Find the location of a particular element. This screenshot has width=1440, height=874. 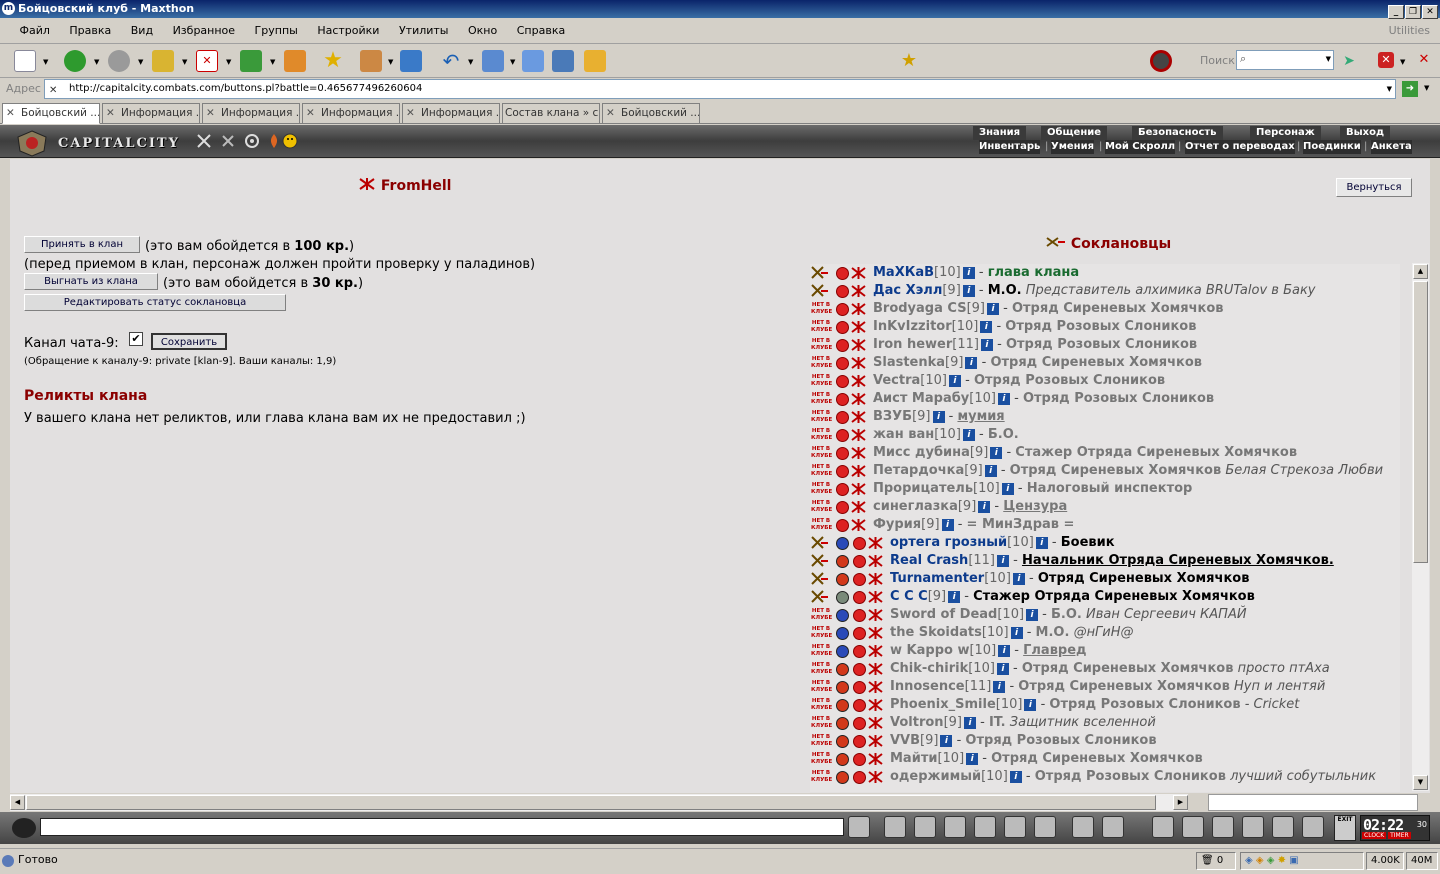

nav-knowledge: Знания is located at coordinates (1000, 133).